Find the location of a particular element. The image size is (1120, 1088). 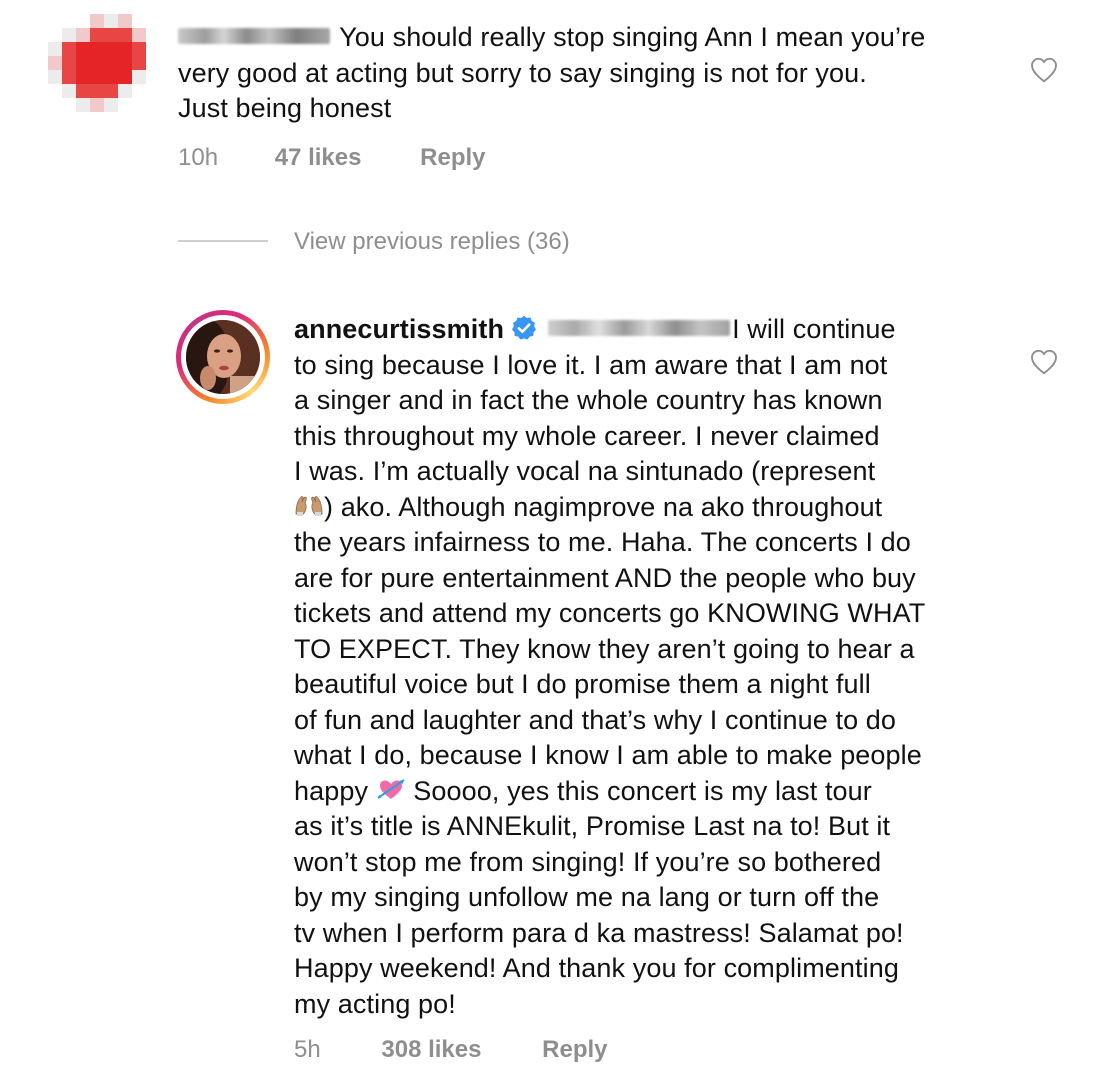

avatar is located at coordinates (223, 357).